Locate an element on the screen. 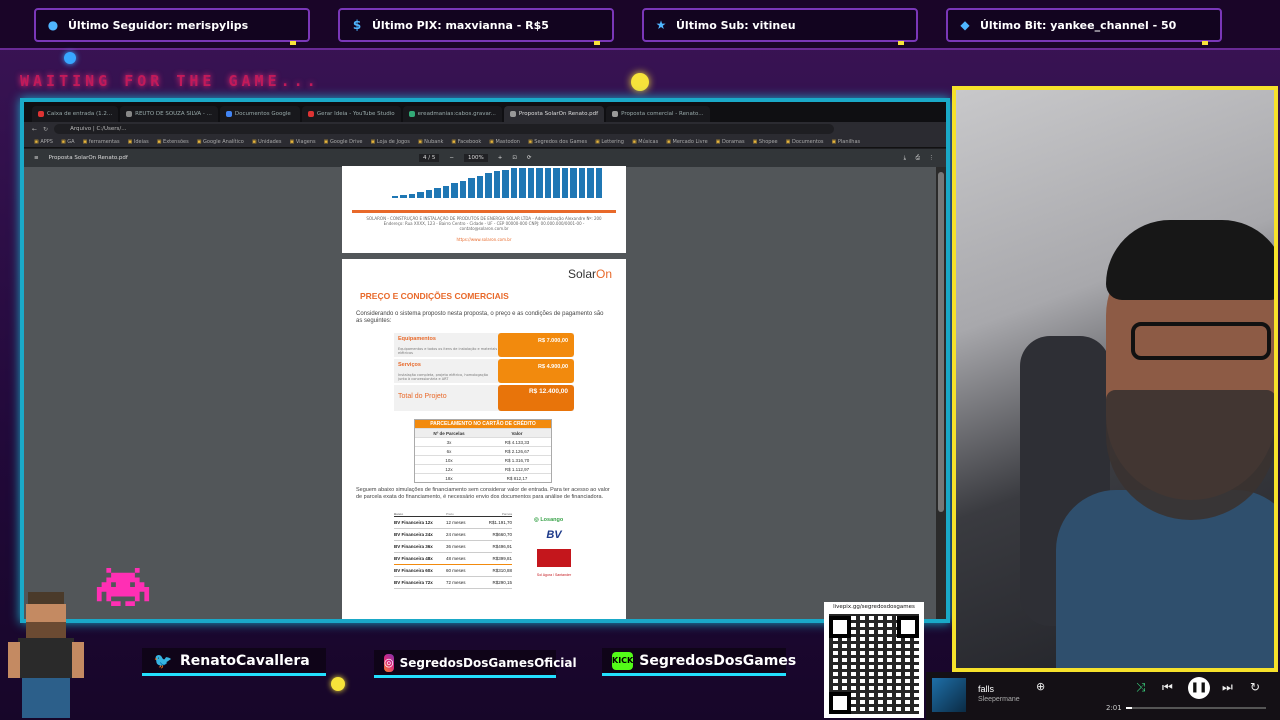 The image size is (1280, 720). browser-tab: Gerar Ideia - YouTube Studio is located at coordinates (351, 114).